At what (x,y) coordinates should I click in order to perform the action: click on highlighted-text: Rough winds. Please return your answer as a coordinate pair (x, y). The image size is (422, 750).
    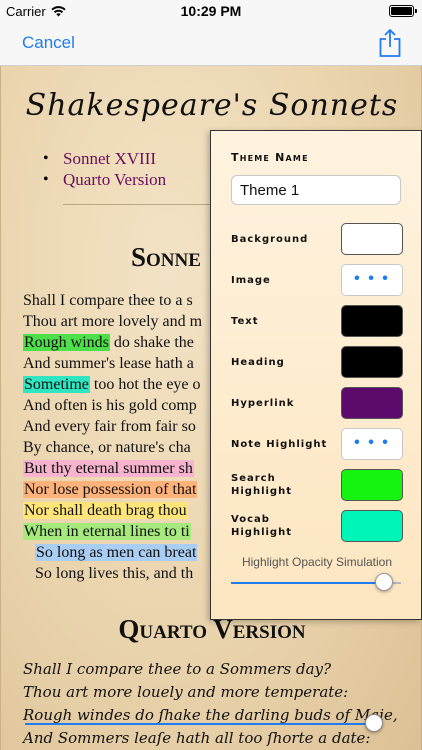
    Looking at the image, I should click on (66, 342).